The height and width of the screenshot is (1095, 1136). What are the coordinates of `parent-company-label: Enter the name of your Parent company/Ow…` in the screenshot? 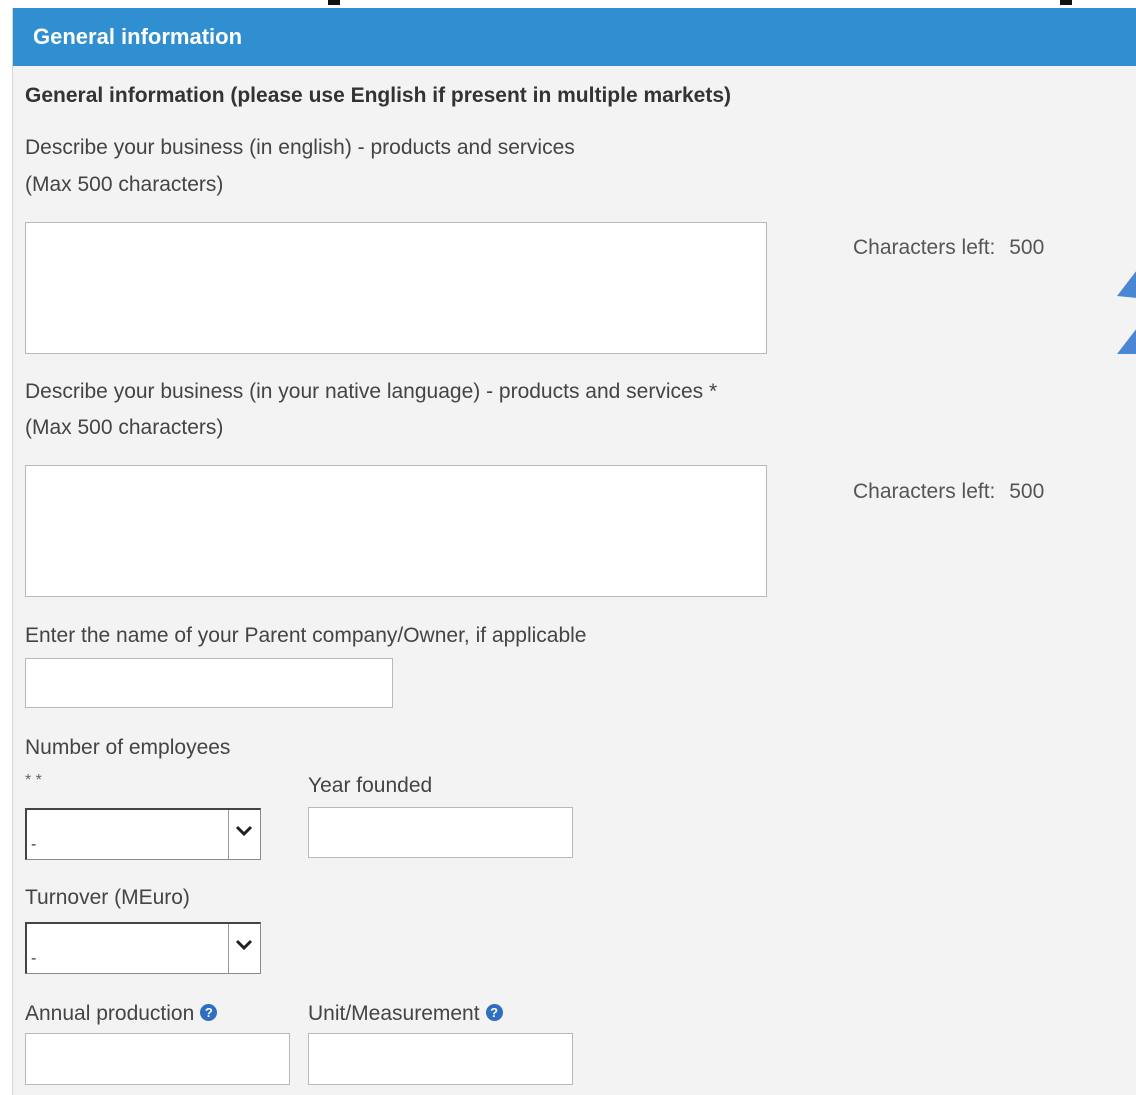 It's located at (306, 635).